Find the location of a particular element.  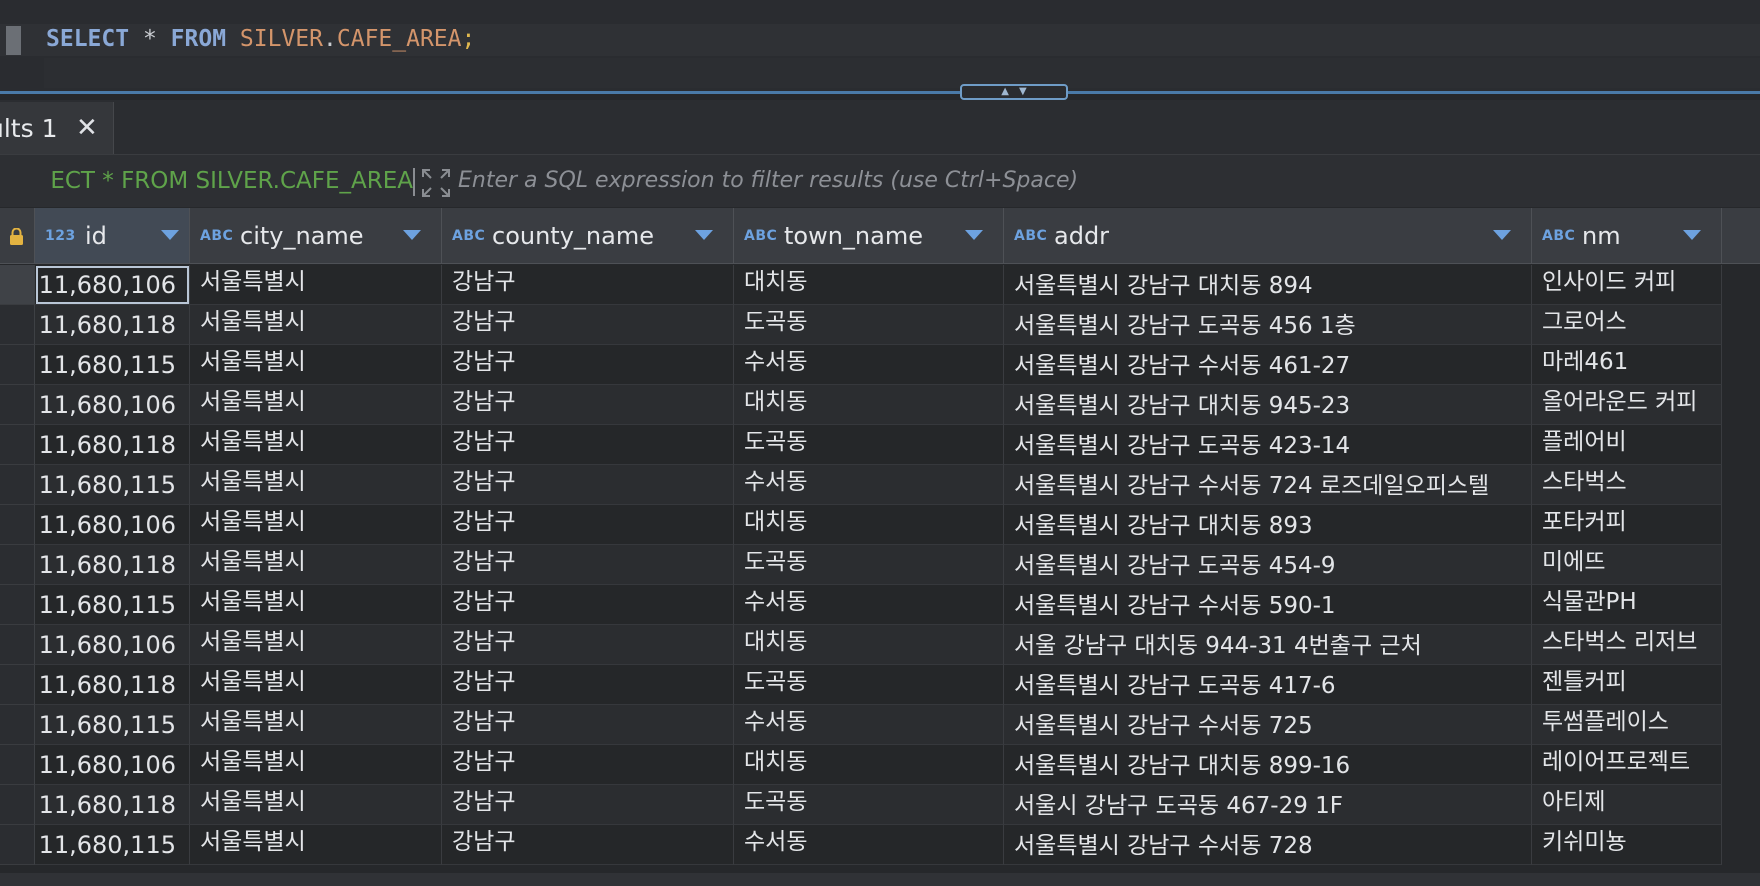

cell-nm: 포타커피 is located at coordinates (1627, 525).